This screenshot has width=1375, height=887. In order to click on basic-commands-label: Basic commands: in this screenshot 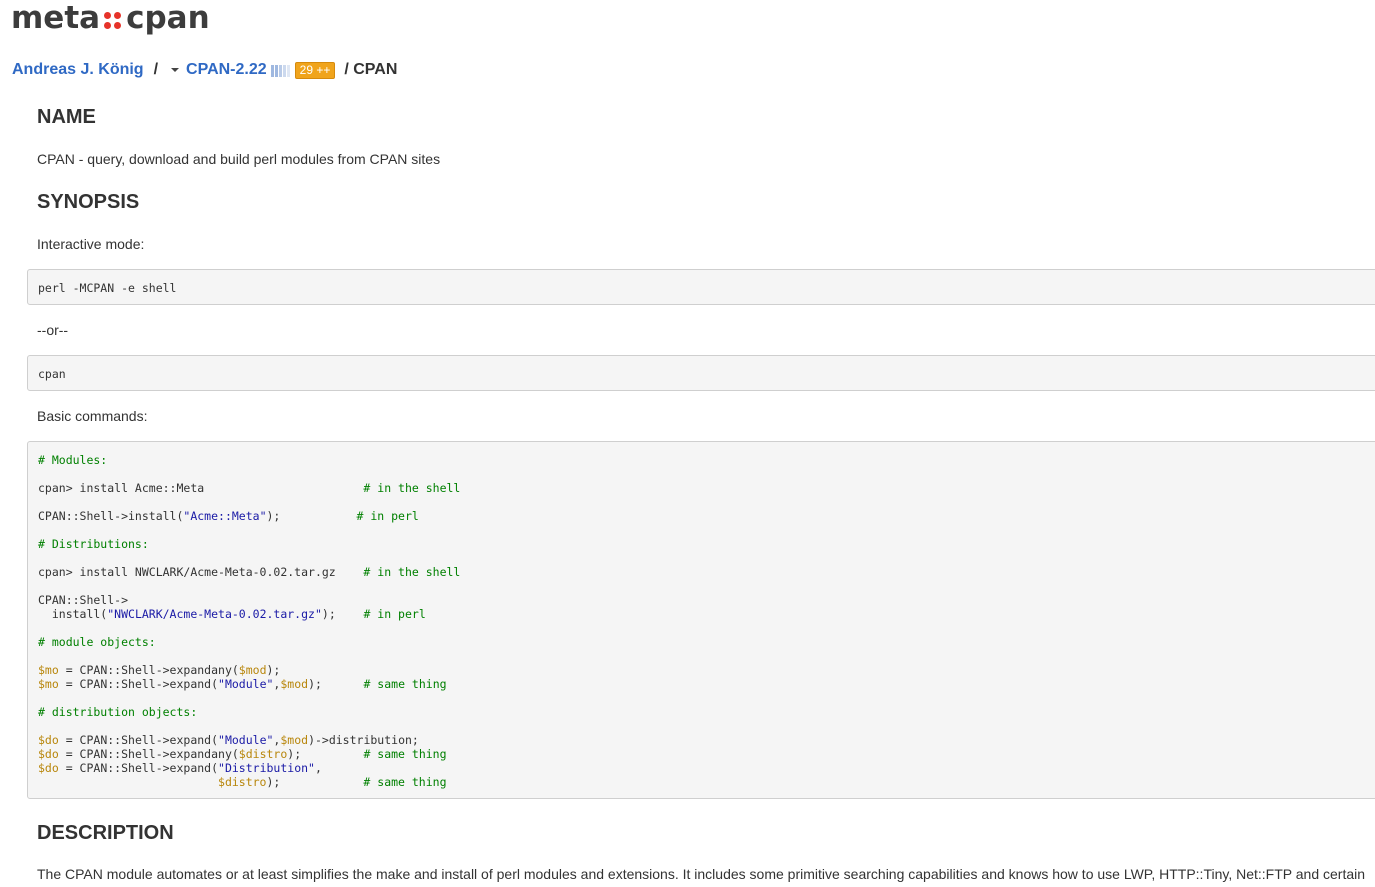, I will do `click(92, 416)`.